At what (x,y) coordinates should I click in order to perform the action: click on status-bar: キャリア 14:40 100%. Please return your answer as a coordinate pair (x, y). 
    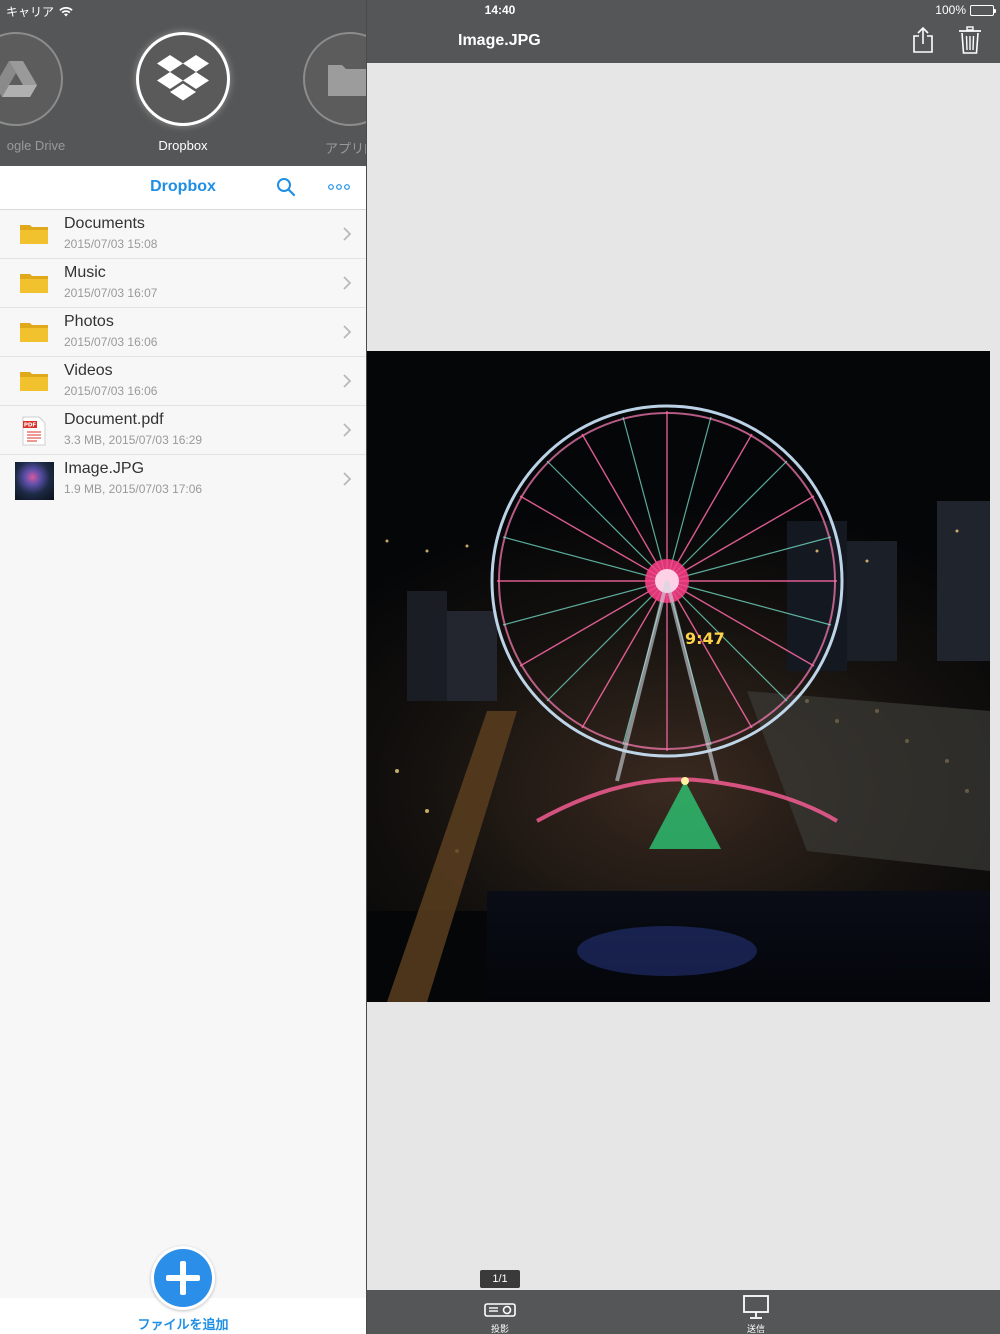
    Looking at the image, I should click on (500, 10).